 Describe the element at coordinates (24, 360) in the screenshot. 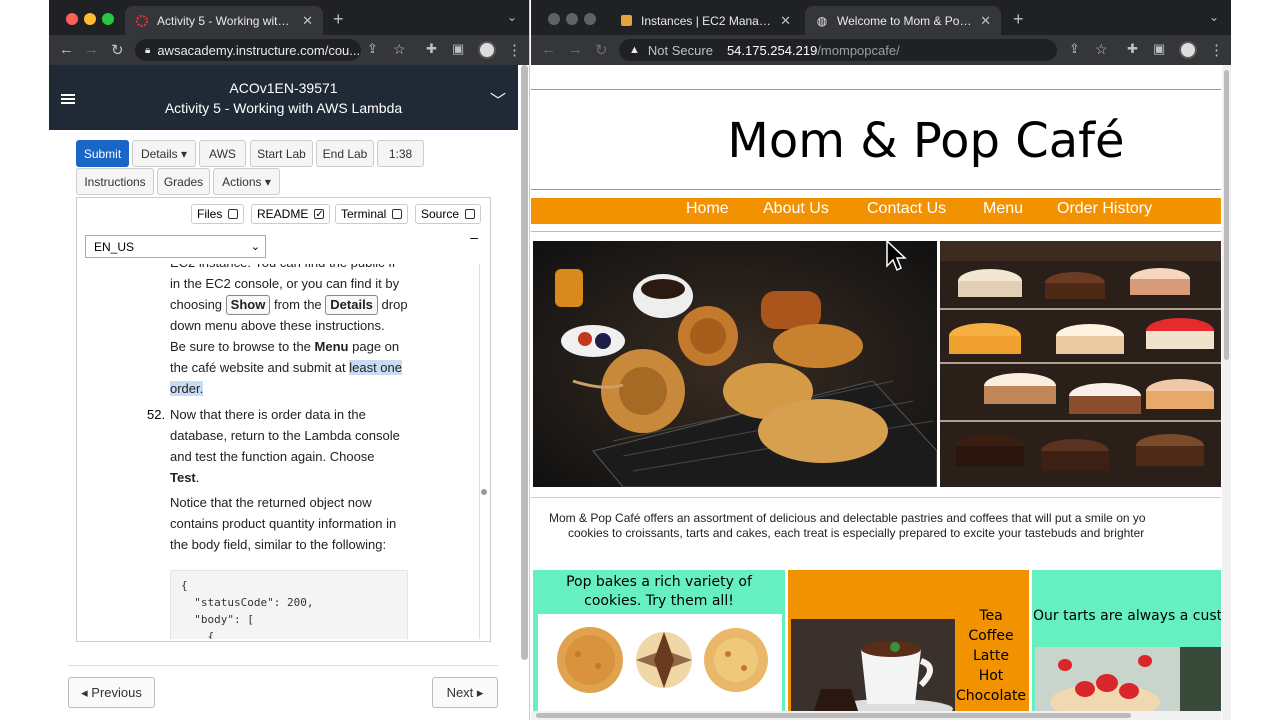

I see `desktop-background-left` at that location.